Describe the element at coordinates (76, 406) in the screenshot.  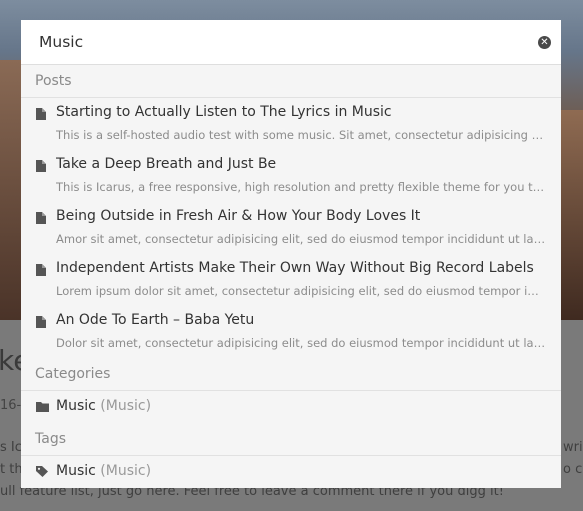
I see `category-name: Music` at that location.